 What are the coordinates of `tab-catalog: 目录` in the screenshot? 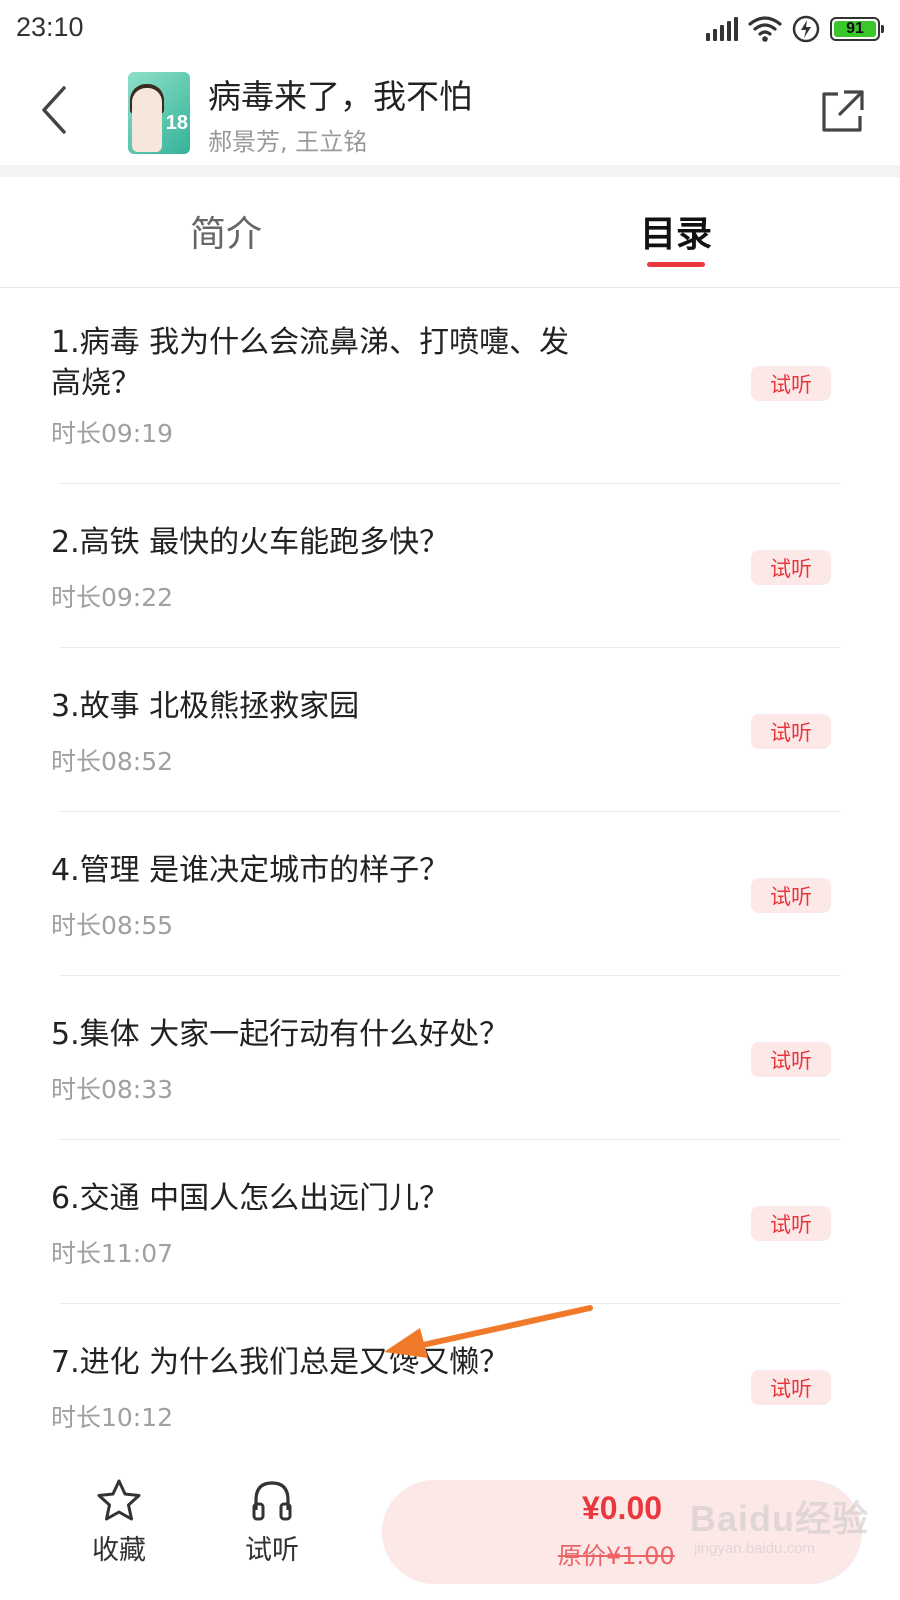 It's located at (676, 231).